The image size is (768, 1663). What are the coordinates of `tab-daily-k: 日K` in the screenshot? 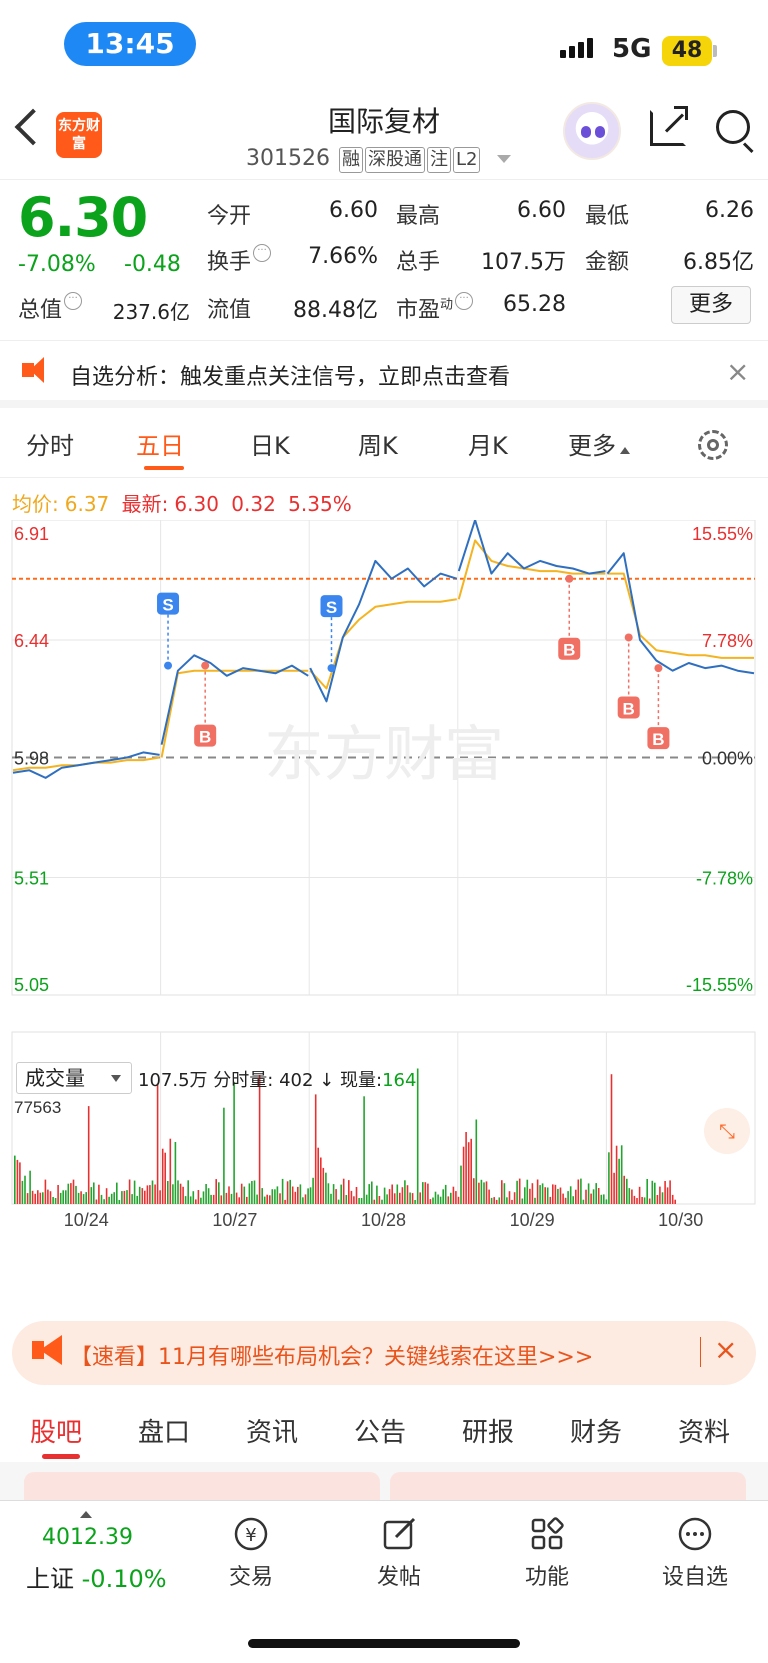 It's located at (270, 443).